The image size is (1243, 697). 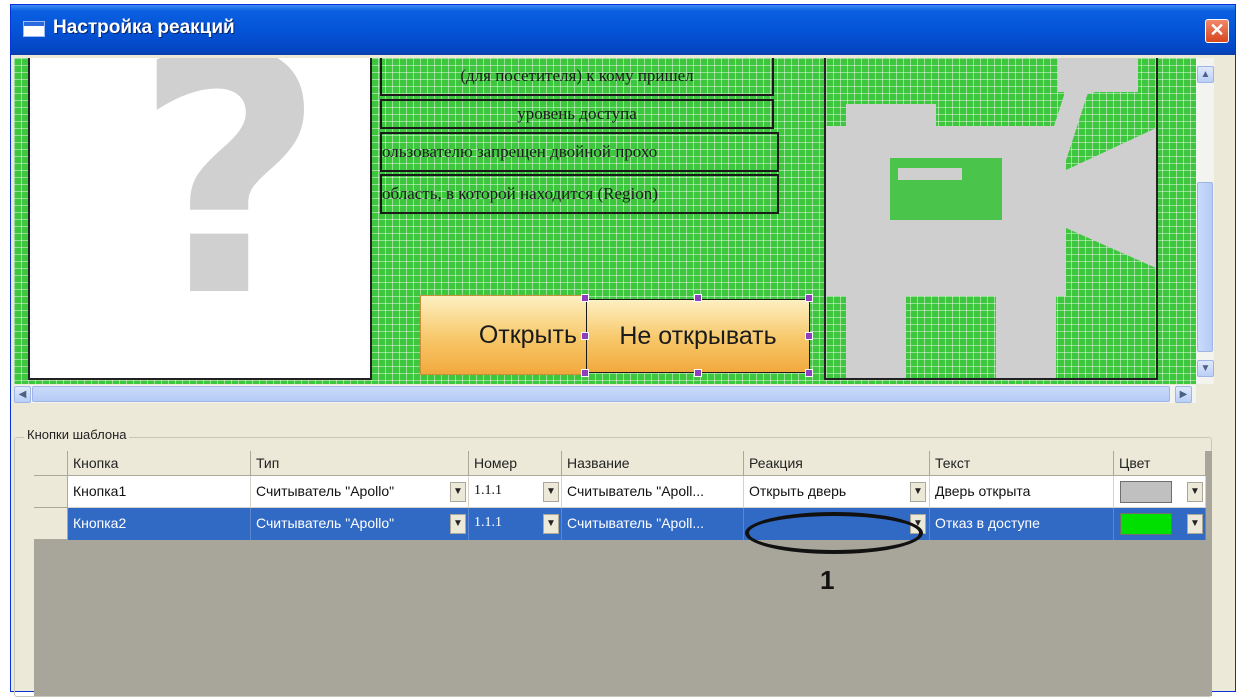 What do you see at coordinates (834, 533) in the screenshot?
I see `callout-ellipse` at bounding box center [834, 533].